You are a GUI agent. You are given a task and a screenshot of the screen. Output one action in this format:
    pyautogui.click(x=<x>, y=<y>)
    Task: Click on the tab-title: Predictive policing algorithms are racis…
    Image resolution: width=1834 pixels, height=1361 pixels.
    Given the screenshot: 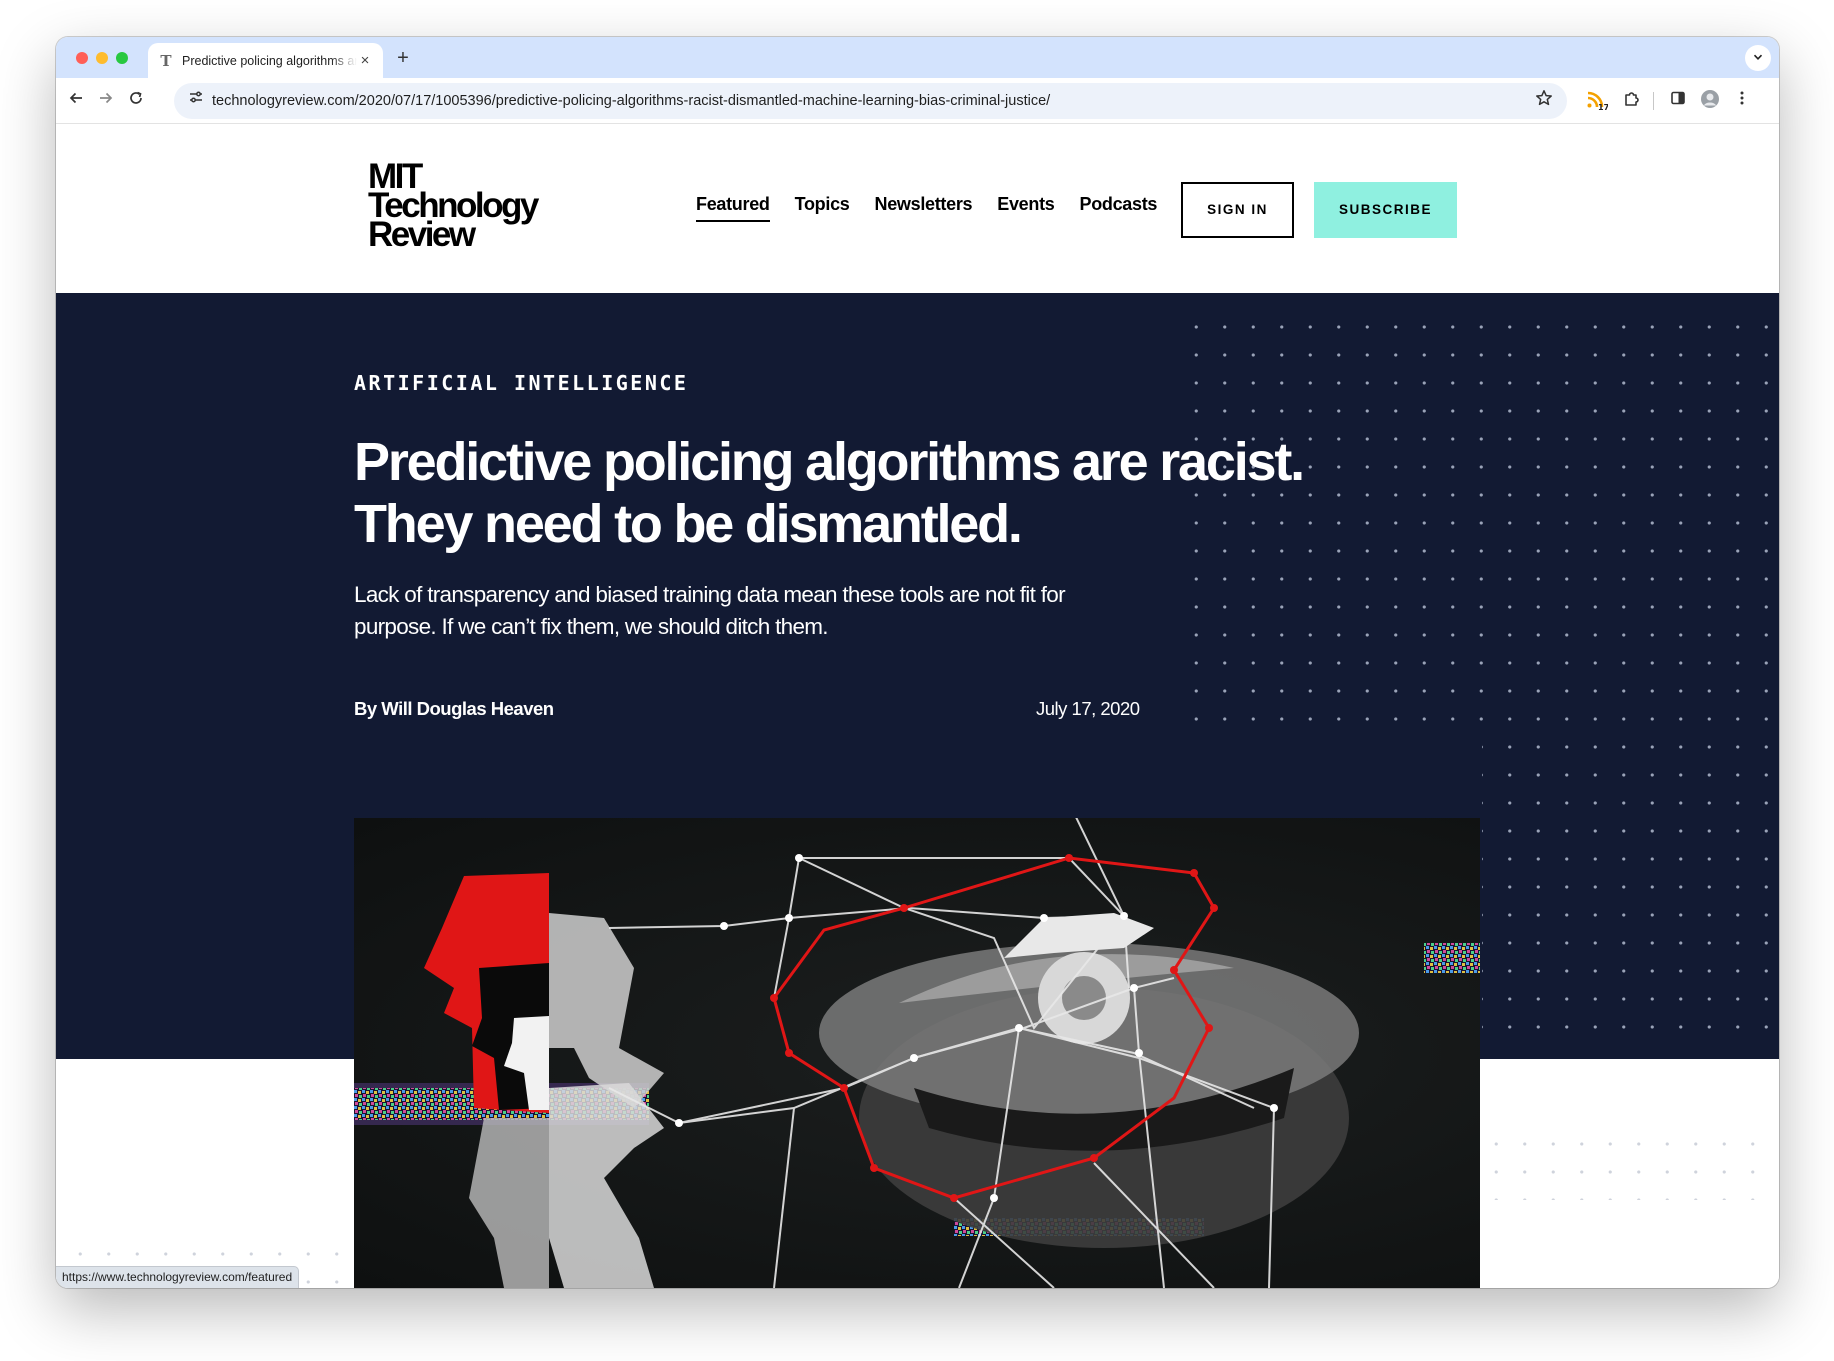 What is the action you would take?
    pyautogui.click(x=269, y=60)
    